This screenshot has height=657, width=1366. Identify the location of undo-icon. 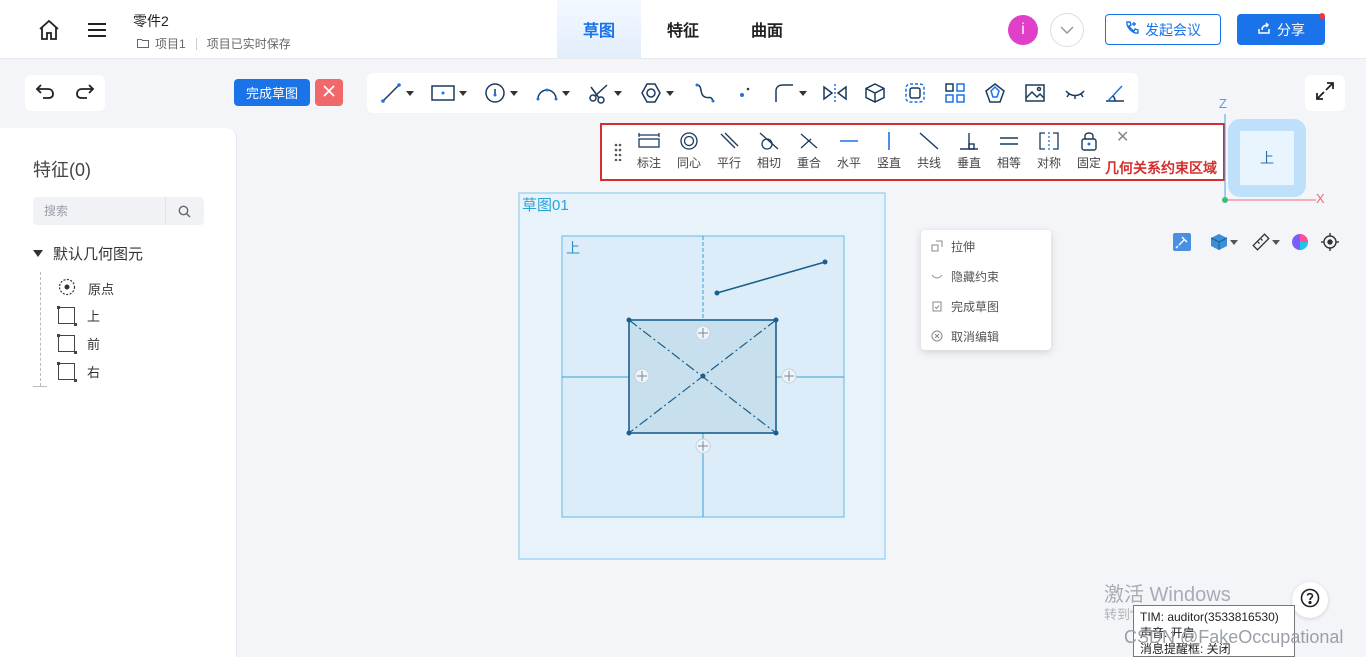
(45, 93).